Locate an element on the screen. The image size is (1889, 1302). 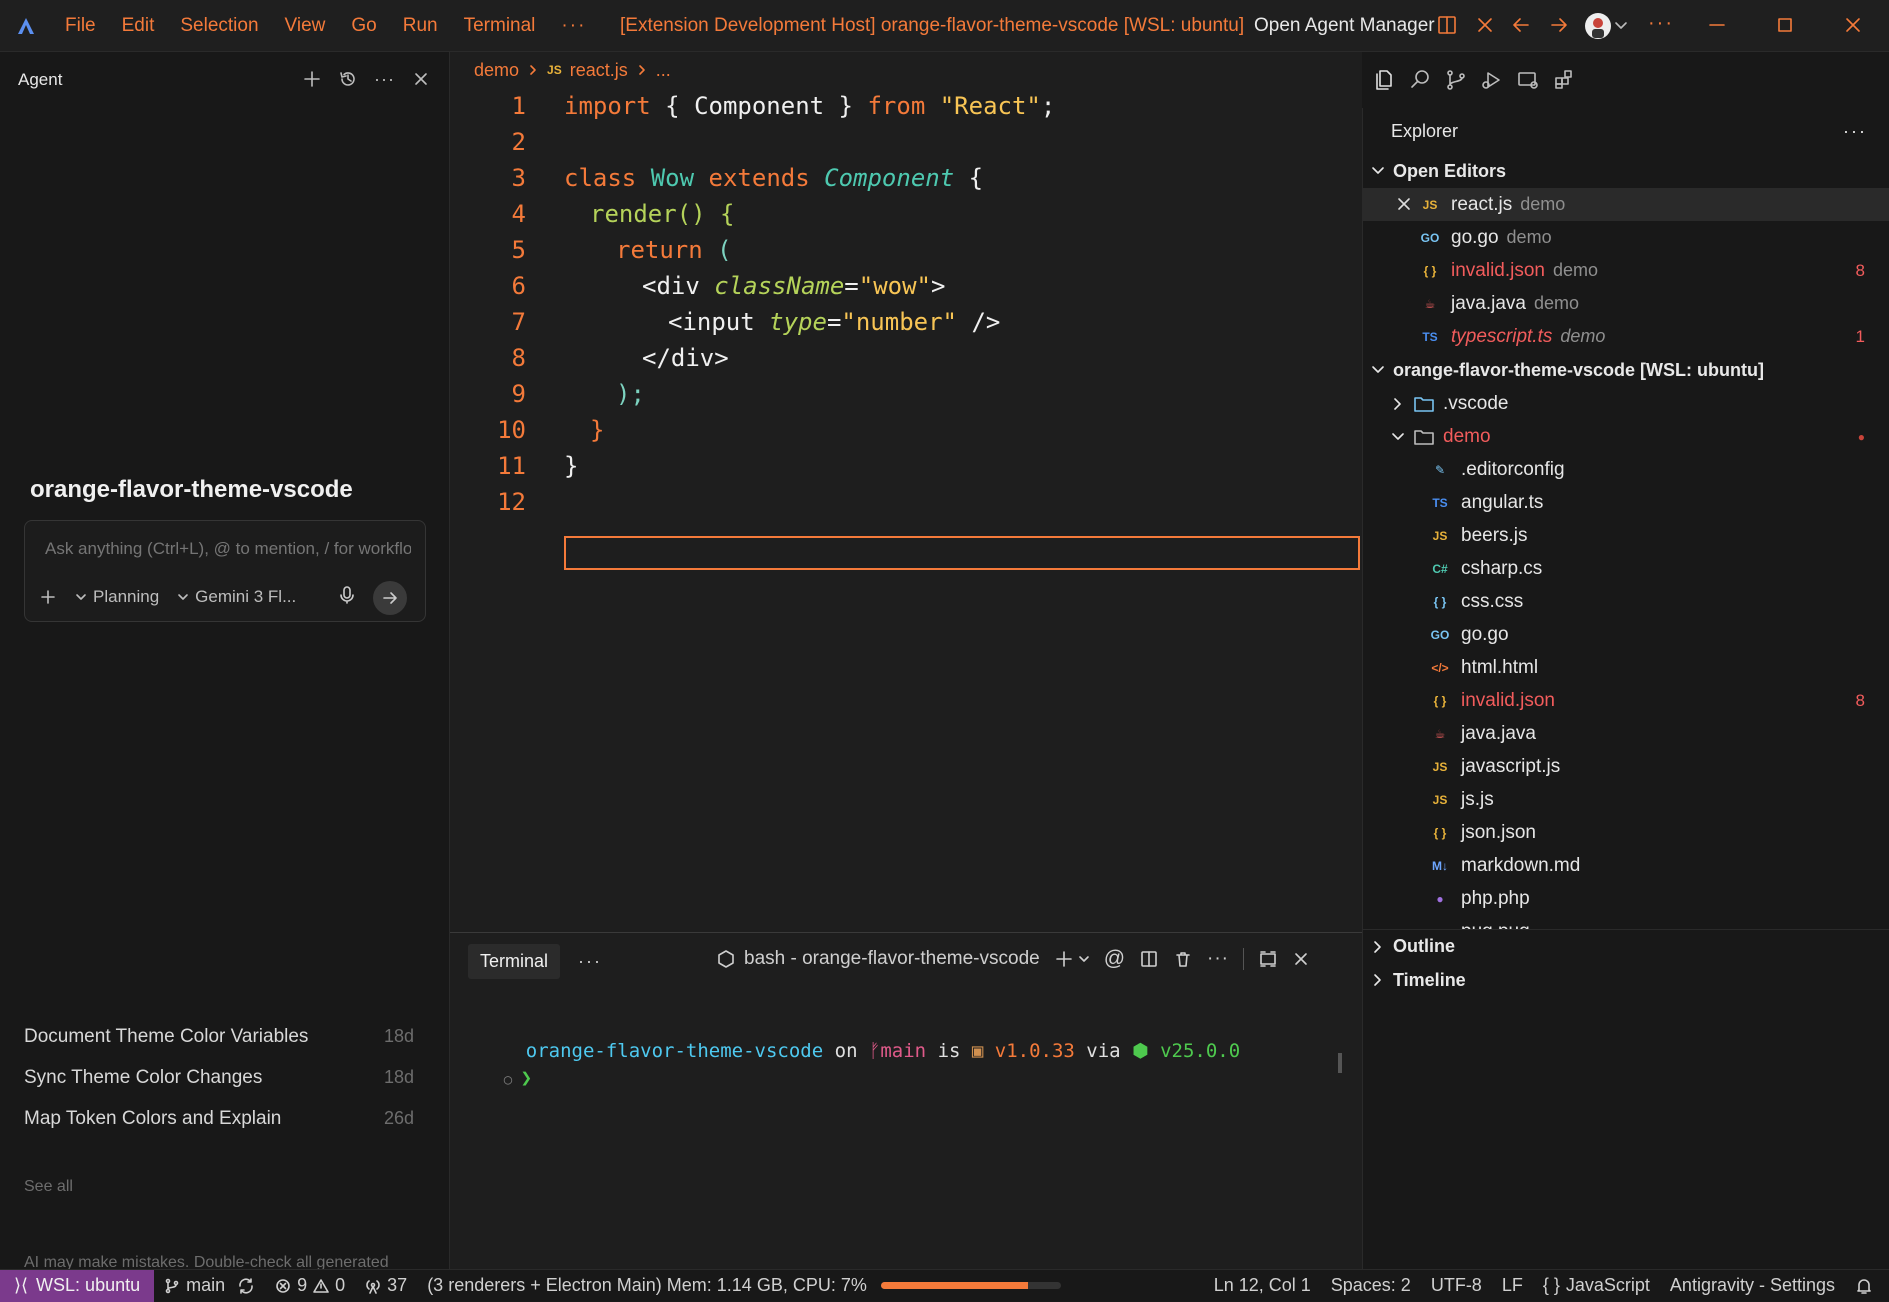
conversation-item: Document Theme Color Variables 18d is located at coordinates (219, 1037).